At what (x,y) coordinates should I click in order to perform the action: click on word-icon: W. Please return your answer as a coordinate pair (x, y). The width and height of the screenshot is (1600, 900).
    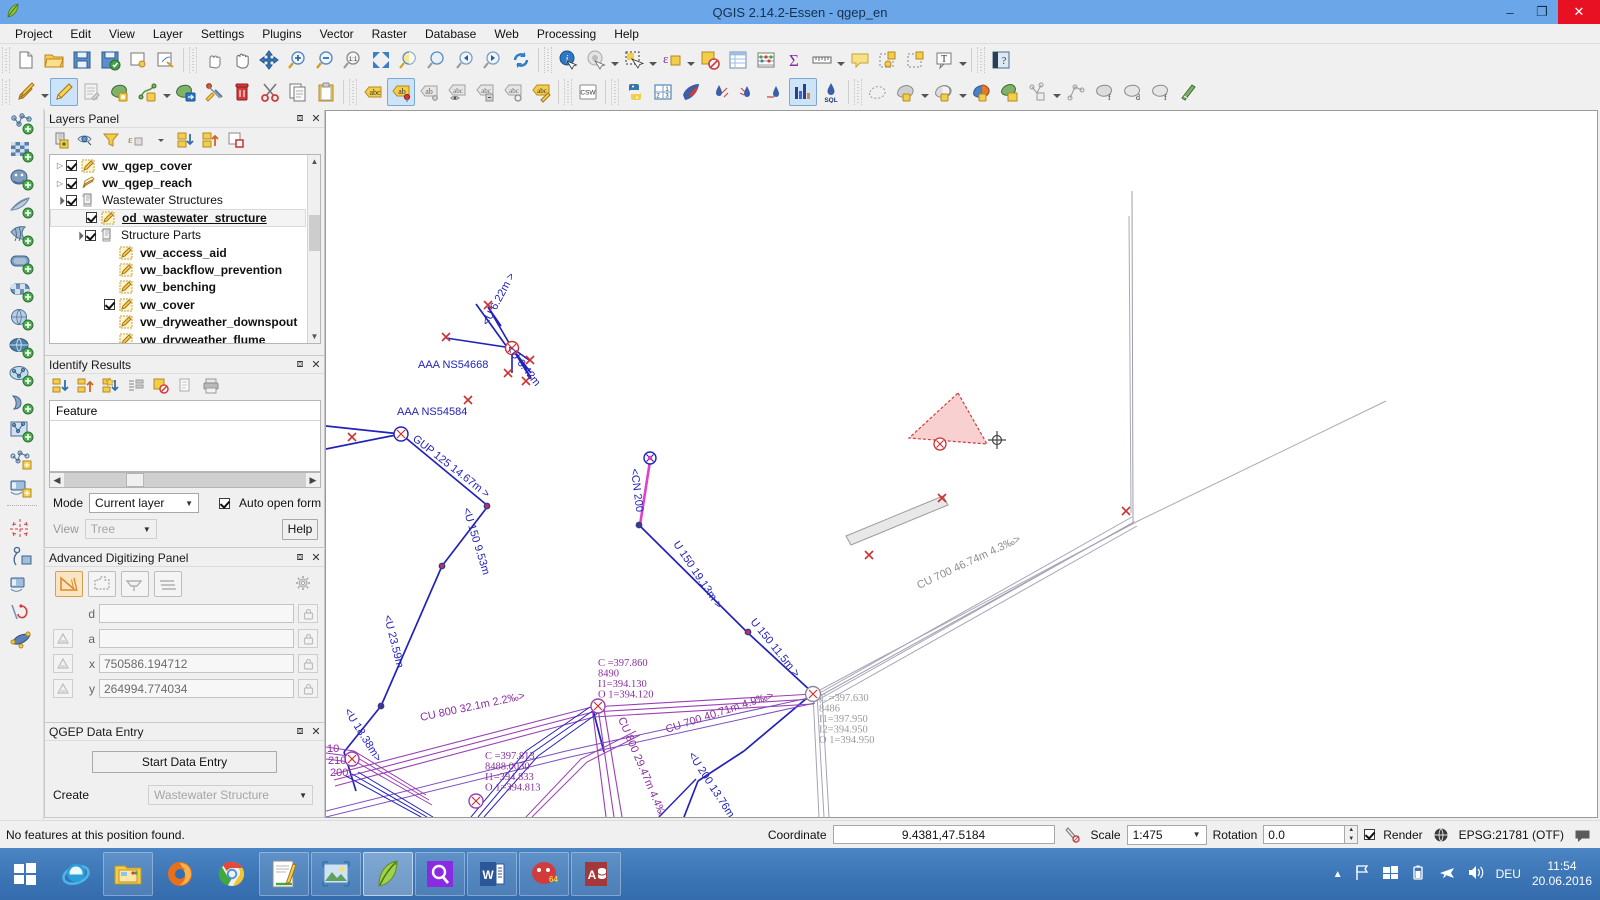
    Looking at the image, I should click on (492, 874).